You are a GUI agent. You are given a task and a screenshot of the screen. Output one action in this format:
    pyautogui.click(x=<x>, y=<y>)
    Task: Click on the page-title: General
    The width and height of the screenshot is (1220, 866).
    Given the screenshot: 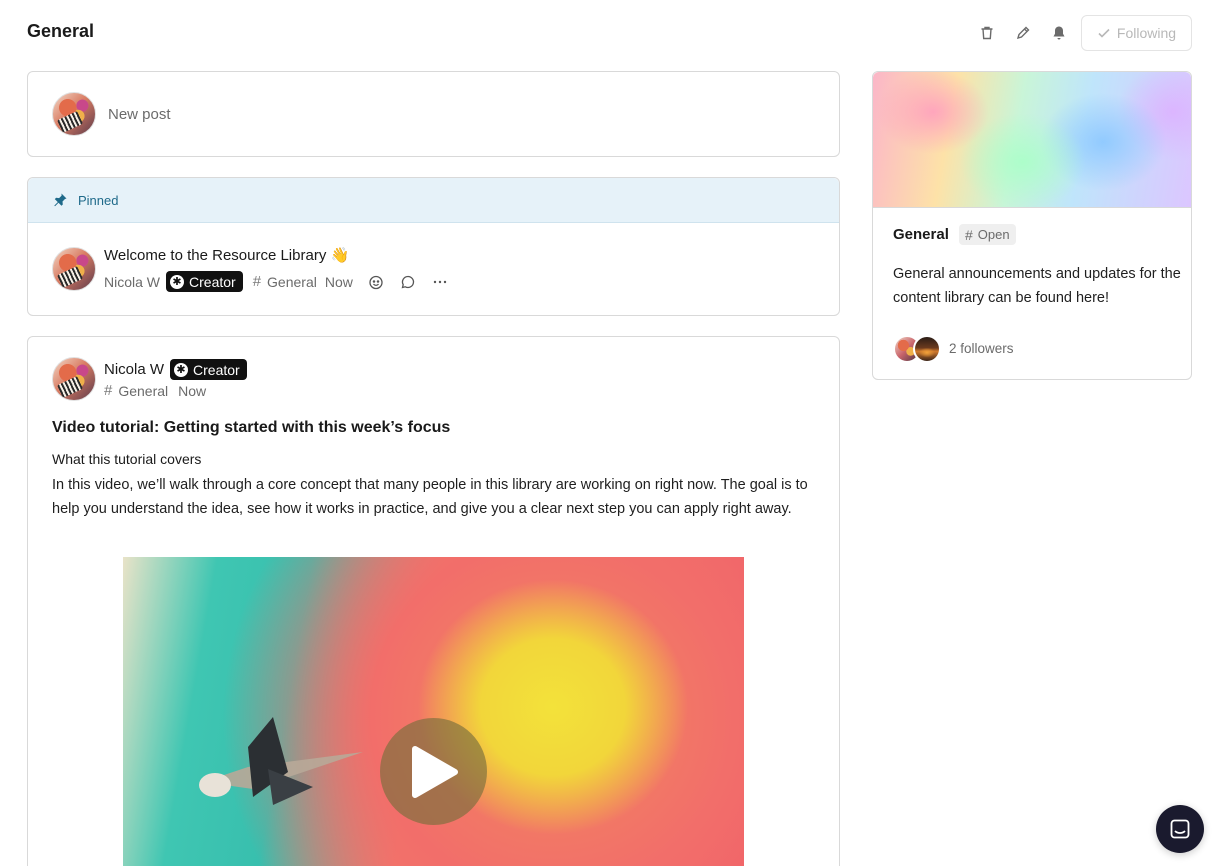 What is the action you would take?
    pyautogui.click(x=61, y=31)
    